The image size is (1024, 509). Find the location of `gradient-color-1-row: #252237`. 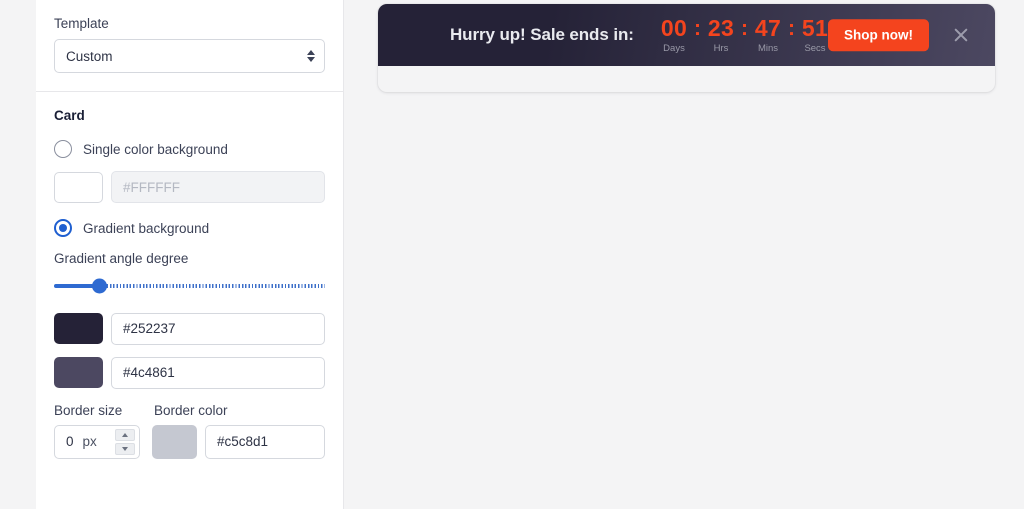

gradient-color-1-row: #252237 is located at coordinates (189, 328).